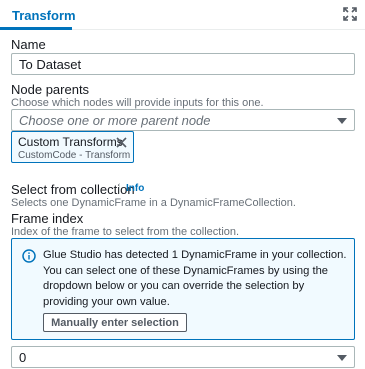 The height and width of the screenshot is (369, 365). I want to click on name-input-value: To Dataset, so click(50, 64).